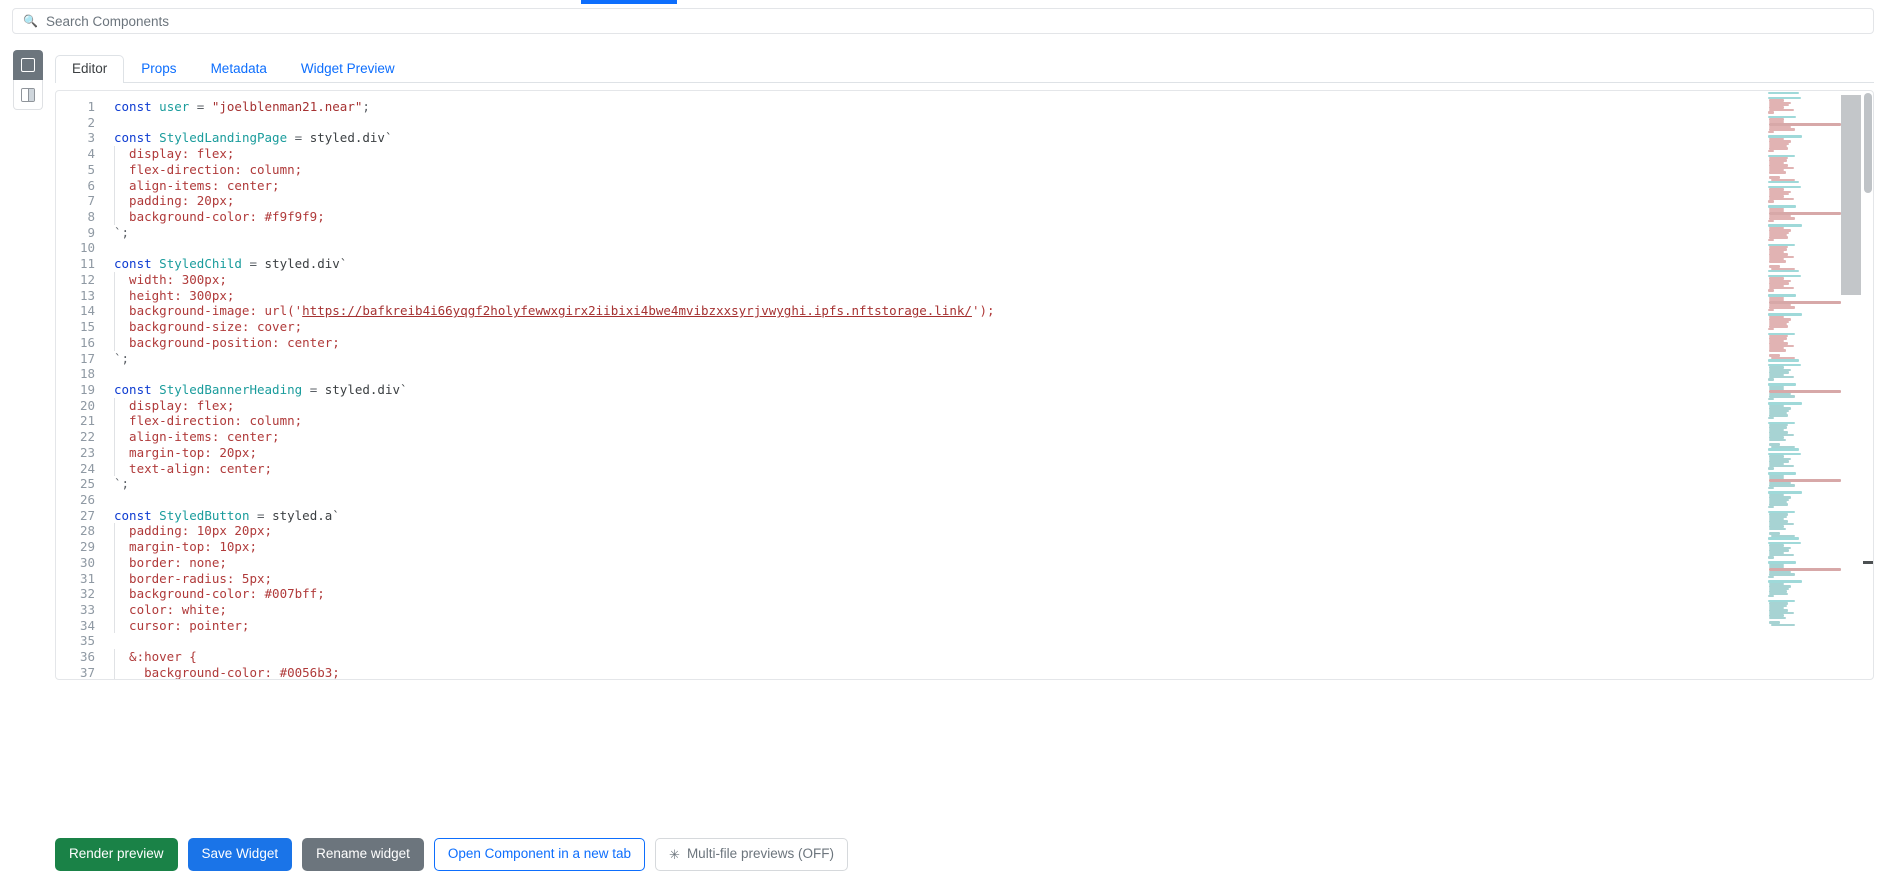  What do you see at coordinates (1868, 385) in the screenshot?
I see `editor-vertical-scrollbar` at bounding box center [1868, 385].